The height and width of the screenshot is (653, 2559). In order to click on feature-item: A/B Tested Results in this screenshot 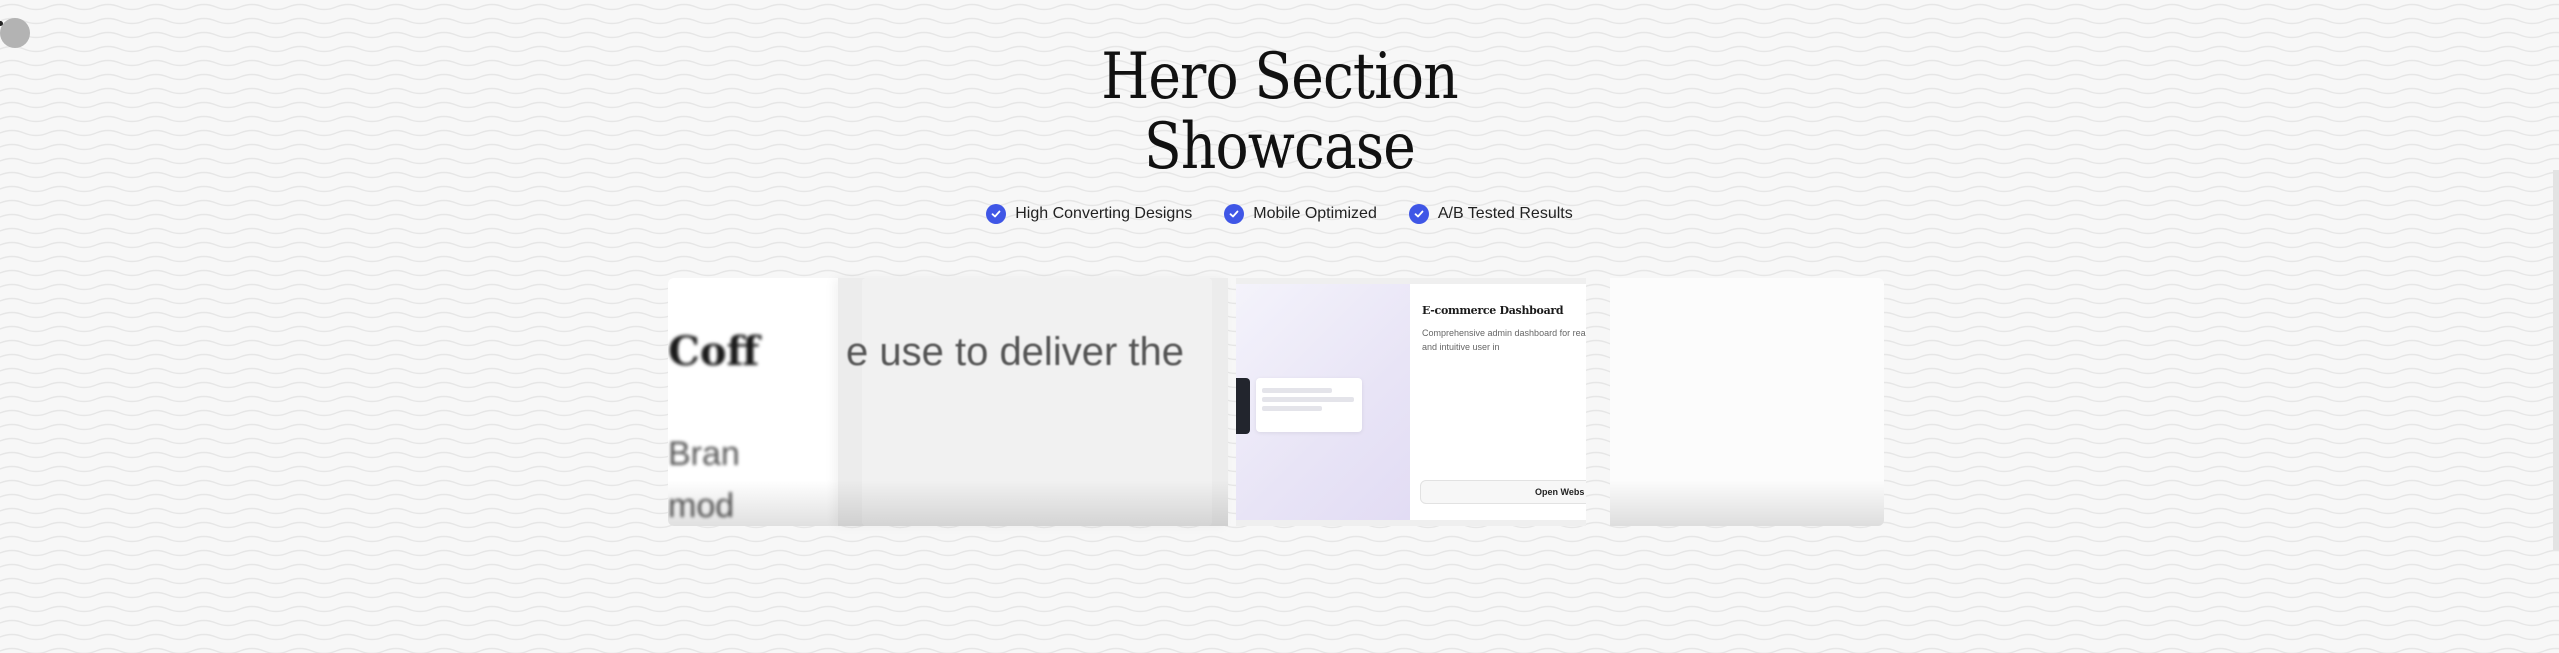, I will do `click(1490, 214)`.